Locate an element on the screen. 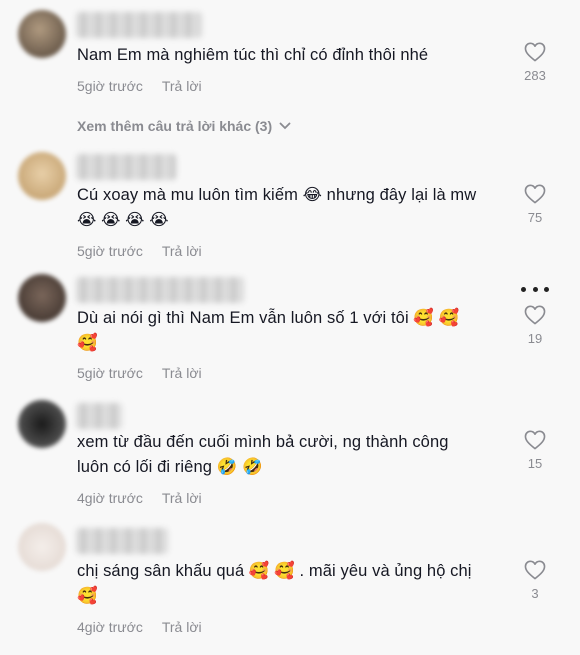 This screenshot has height=655, width=580. like-button: 19 is located at coordinates (535, 325).